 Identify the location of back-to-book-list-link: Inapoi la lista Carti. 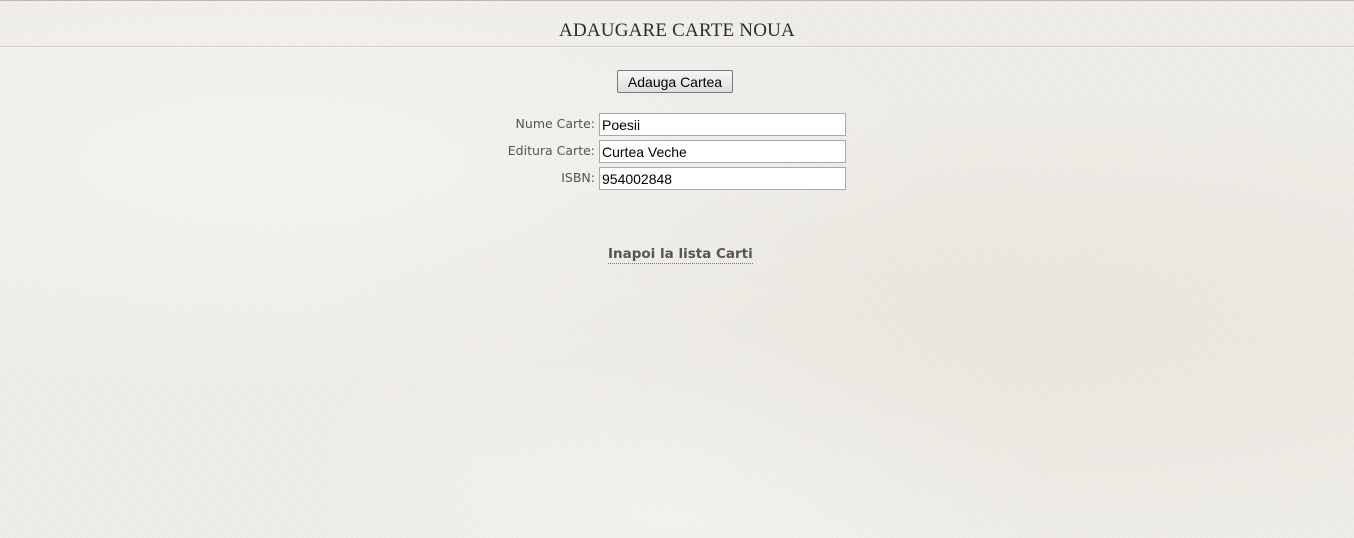
(680, 255).